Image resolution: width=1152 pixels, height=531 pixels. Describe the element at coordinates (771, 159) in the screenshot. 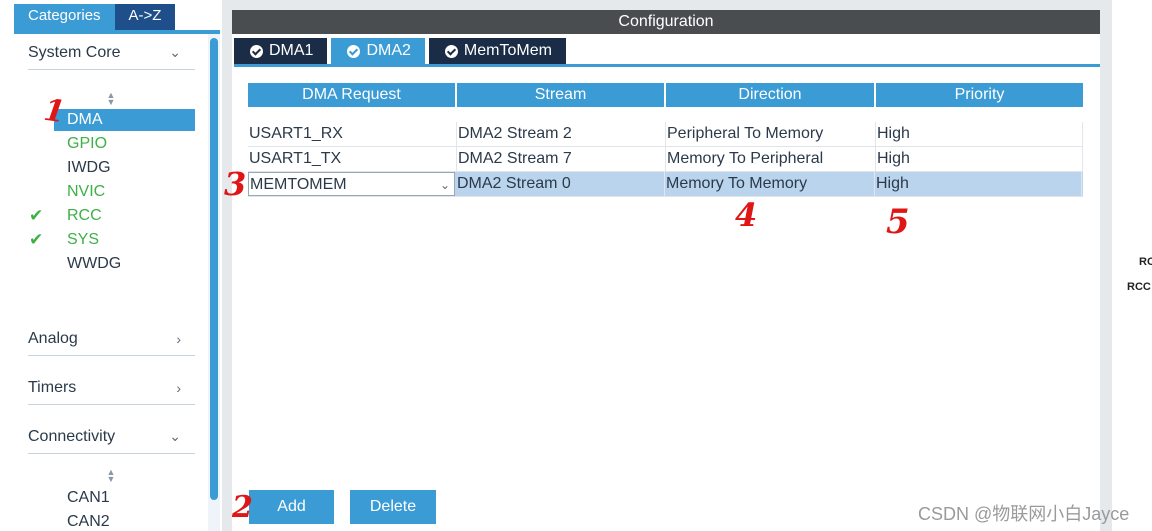

I see `cell-direction: Memory To Peripheral` at that location.